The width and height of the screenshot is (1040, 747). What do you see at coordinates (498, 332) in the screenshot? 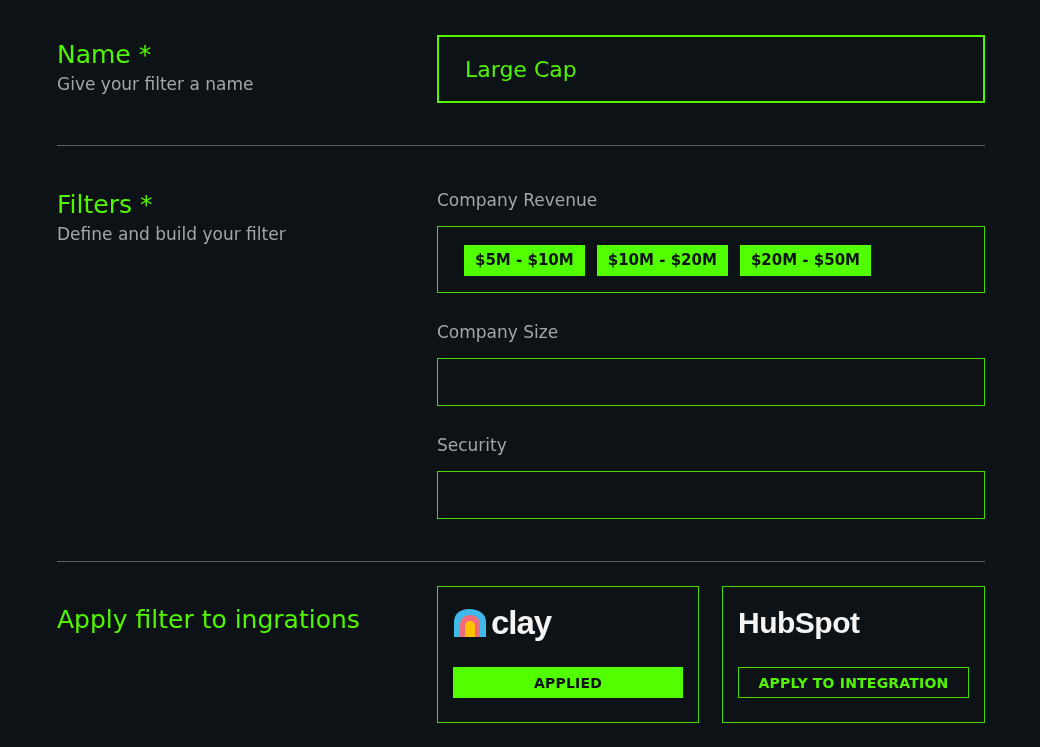
I see `field-label: Company Size` at bounding box center [498, 332].